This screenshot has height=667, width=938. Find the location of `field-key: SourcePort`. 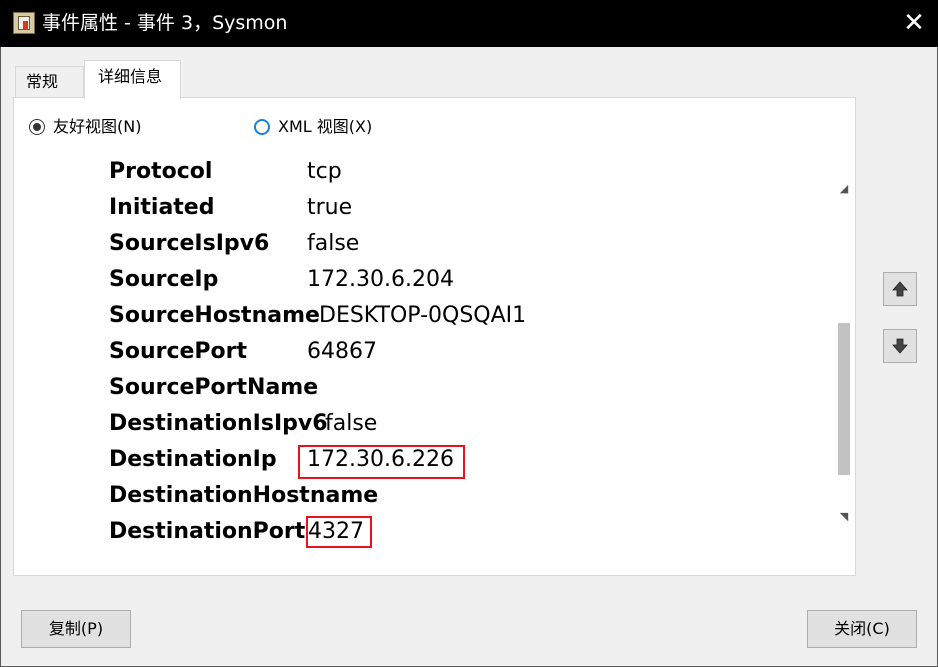

field-key: SourcePort is located at coordinates (178, 351).